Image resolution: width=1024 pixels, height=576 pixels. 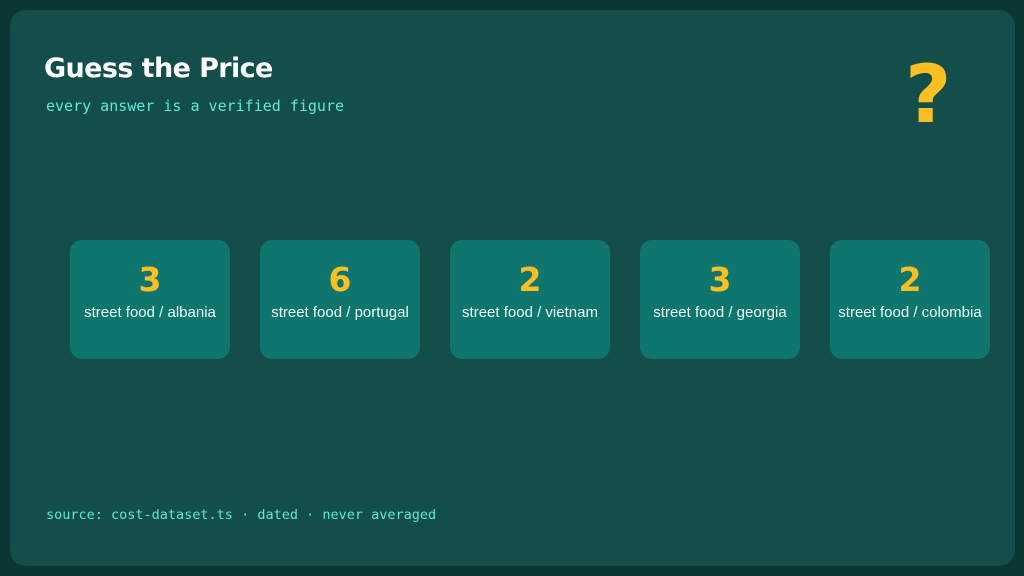 What do you see at coordinates (158, 68) in the screenshot?
I see `page-title: Guess the Price` at bounding box center [158, 68].